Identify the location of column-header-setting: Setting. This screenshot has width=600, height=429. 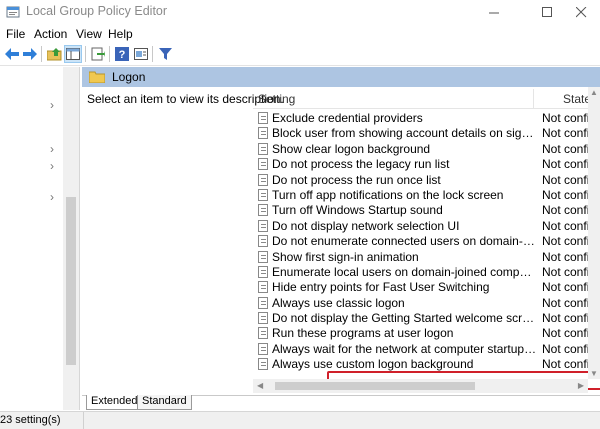
(276, 99).